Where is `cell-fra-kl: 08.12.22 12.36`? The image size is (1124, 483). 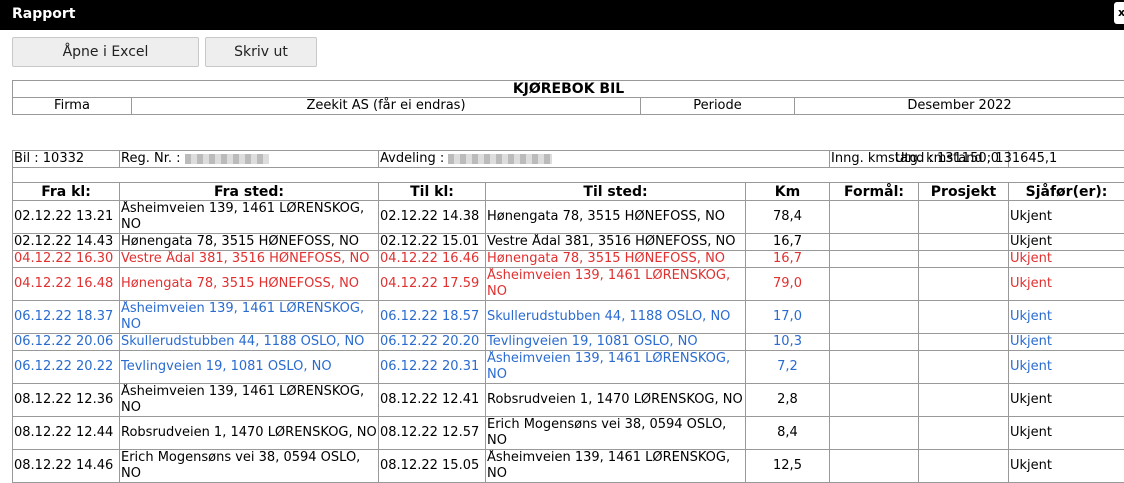 cell-fra-kl: 08.12.22 12.36 is located at coordinates (66, 400).